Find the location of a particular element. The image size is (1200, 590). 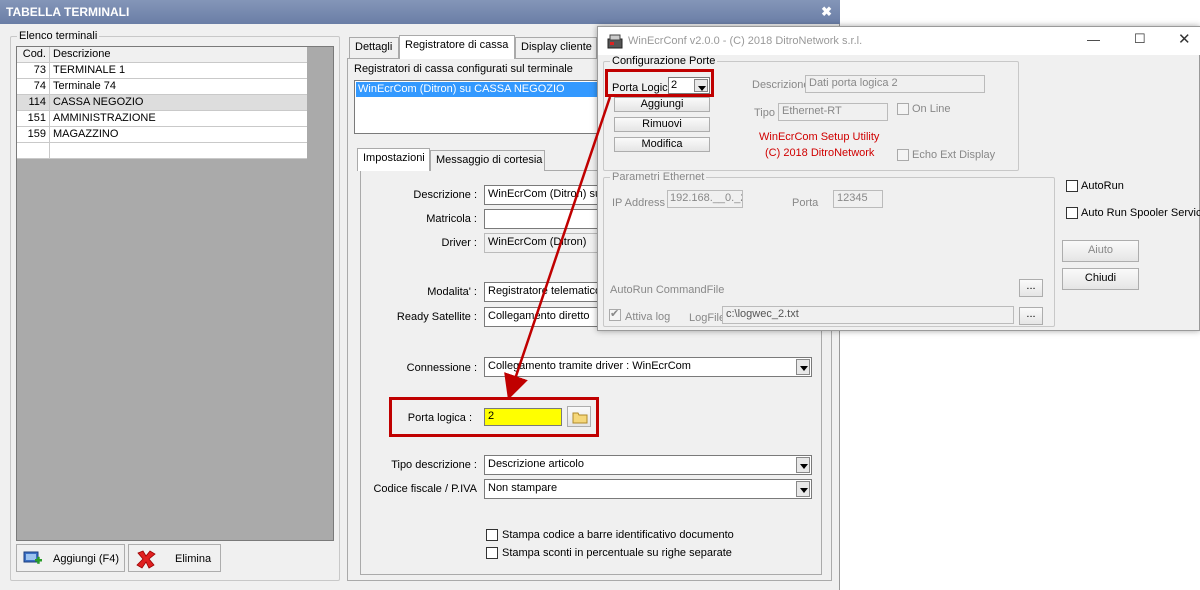

delete-terminal-button: Elimina is located at coordinates (174, 558).